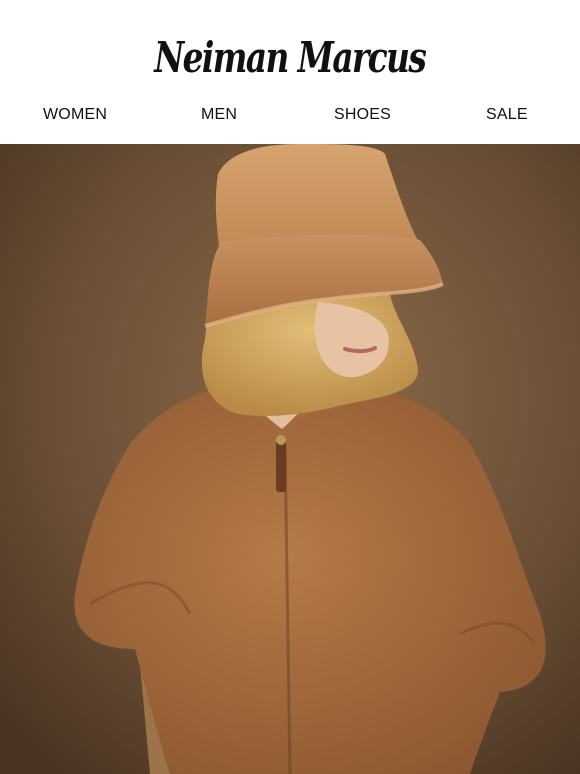  Describe the element at coordinates (219, 115) in the screenshot. I see `nav-item-men: MEN` at that location.